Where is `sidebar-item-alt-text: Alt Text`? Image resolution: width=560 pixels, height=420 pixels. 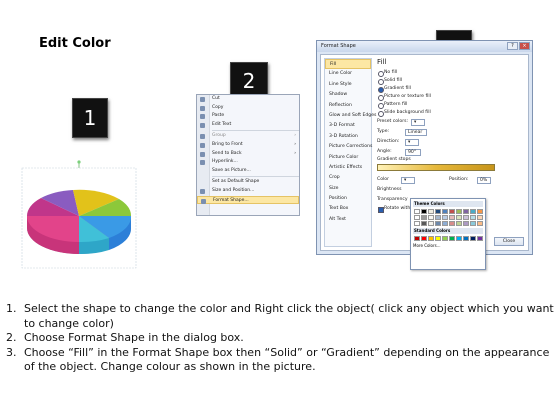 sidebar-item-alt-text: Alt Text is located at coordinates (348, 220).